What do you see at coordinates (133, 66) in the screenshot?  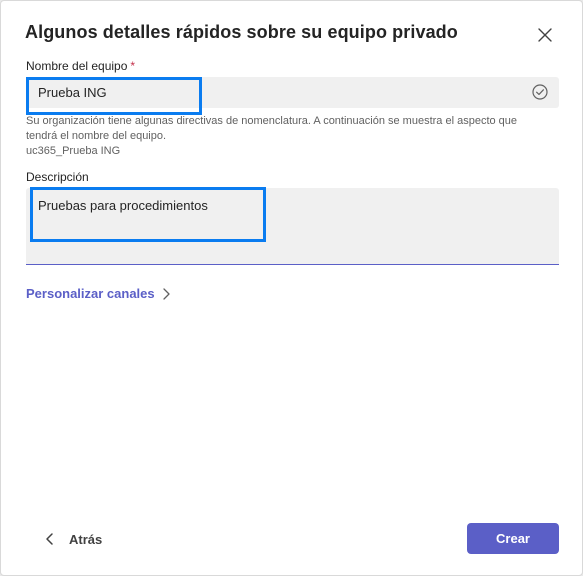 I see `required-mark: *` at bounding box center [133, 66].